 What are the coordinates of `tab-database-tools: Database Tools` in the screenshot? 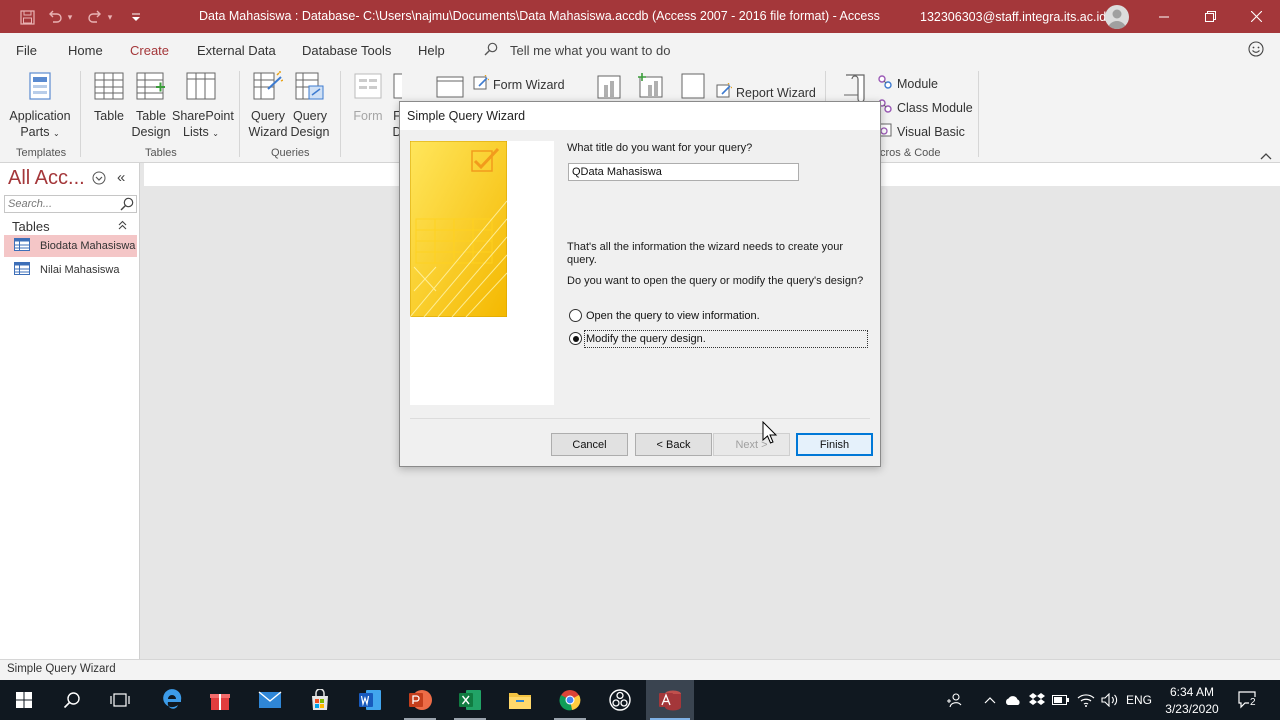 It's located at (346, 50).